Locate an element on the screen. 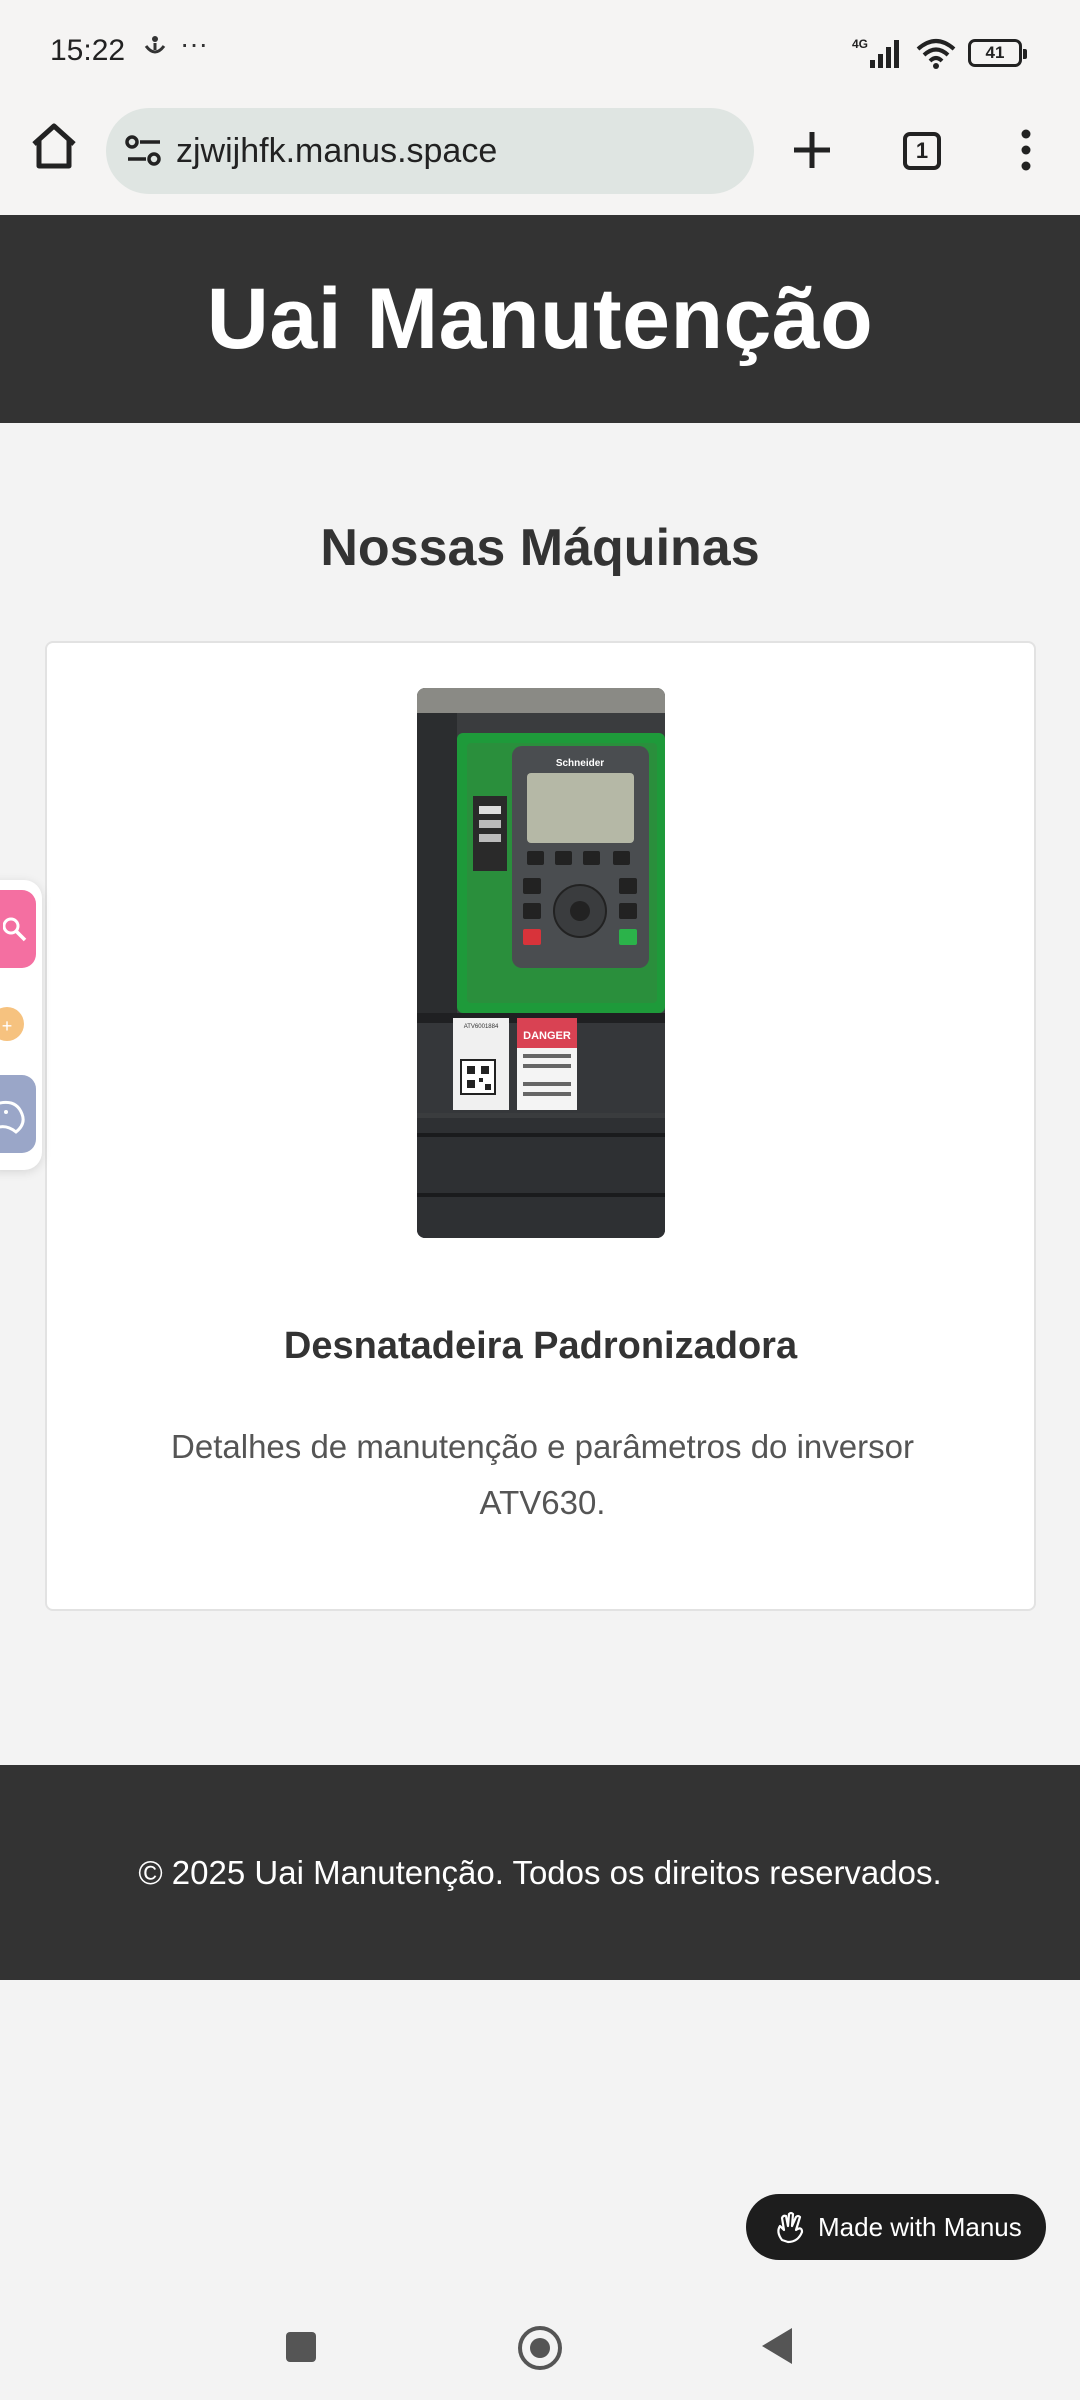 The image size is (1080, 2400). status-right-icons: 4G 41 is located at coordinates (939, 53).